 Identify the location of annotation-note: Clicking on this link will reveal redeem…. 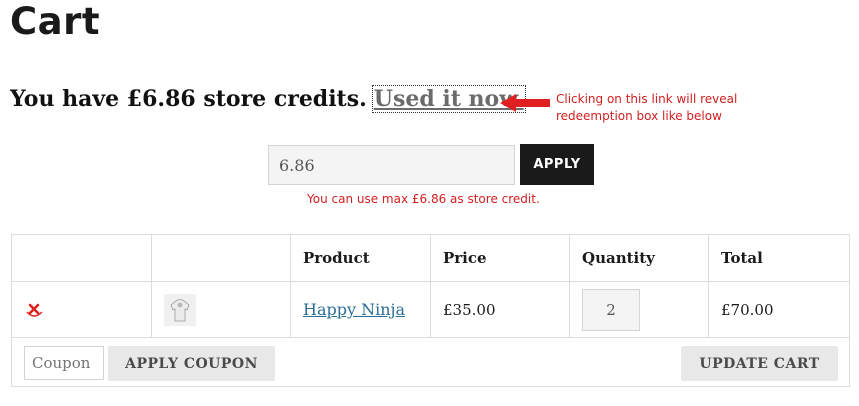
(666, 108).